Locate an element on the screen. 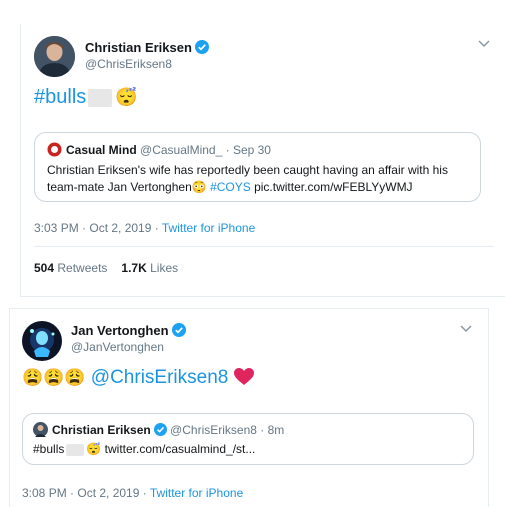 This screenshot has width=505, height=507. likes-count: 1.7K is located at coordinates (133, 268).